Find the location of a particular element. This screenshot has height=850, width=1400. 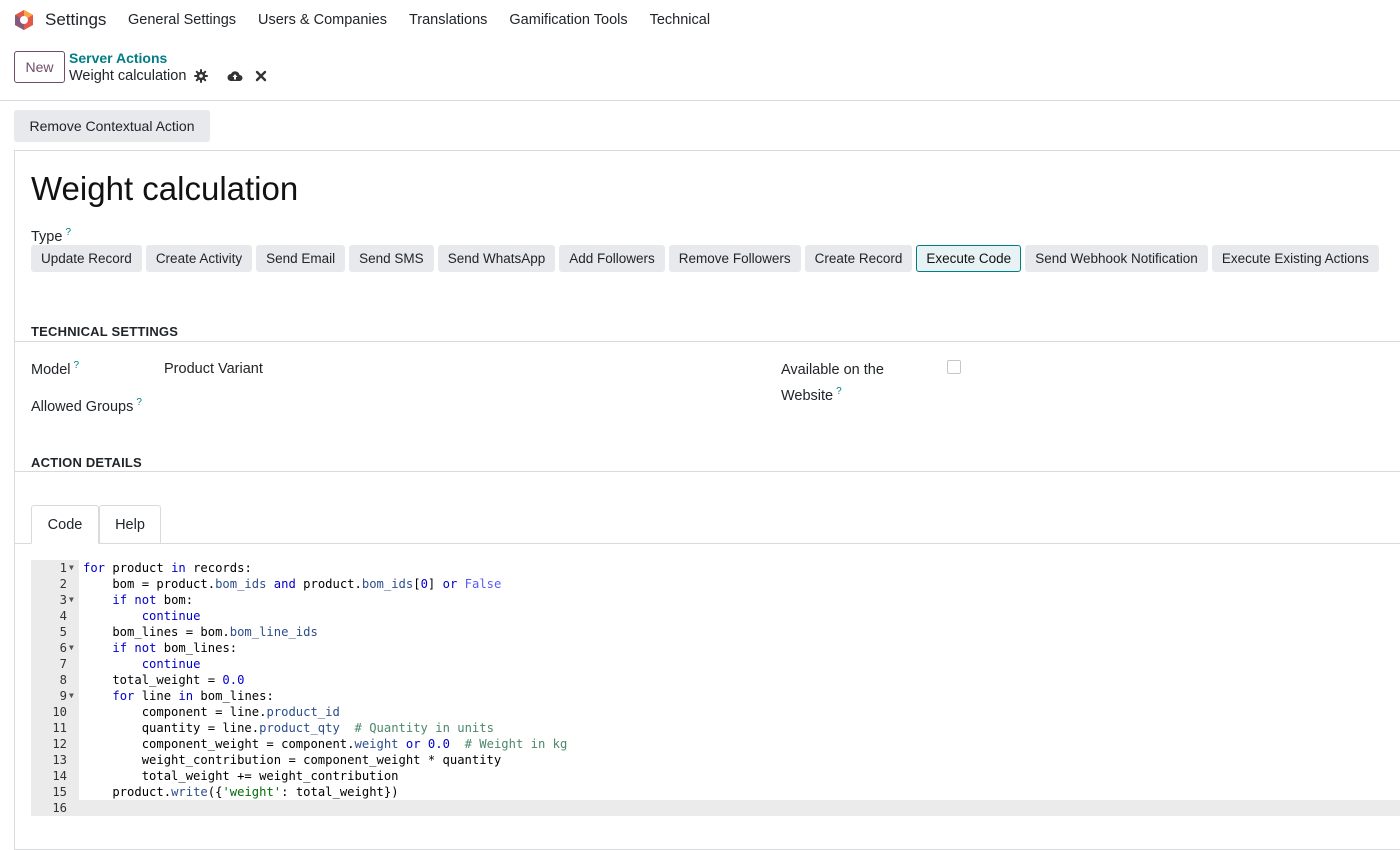

line-number: 12 is located at coordinates (59, 744).